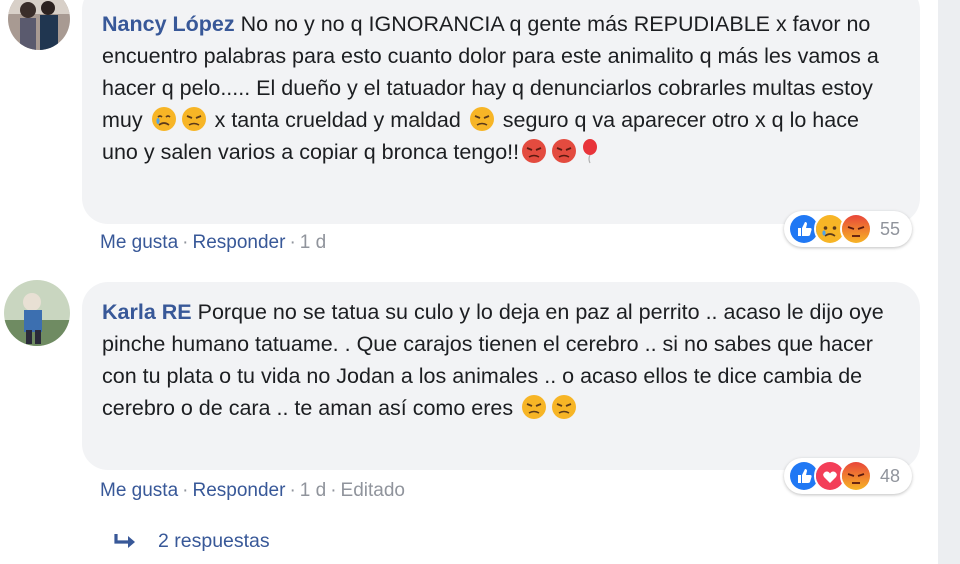 The image size is (960, 564). What do you see at coordinates (164, 119) in the screenshot?
I see `crying-face-icon` at bounding box center [164, 119].